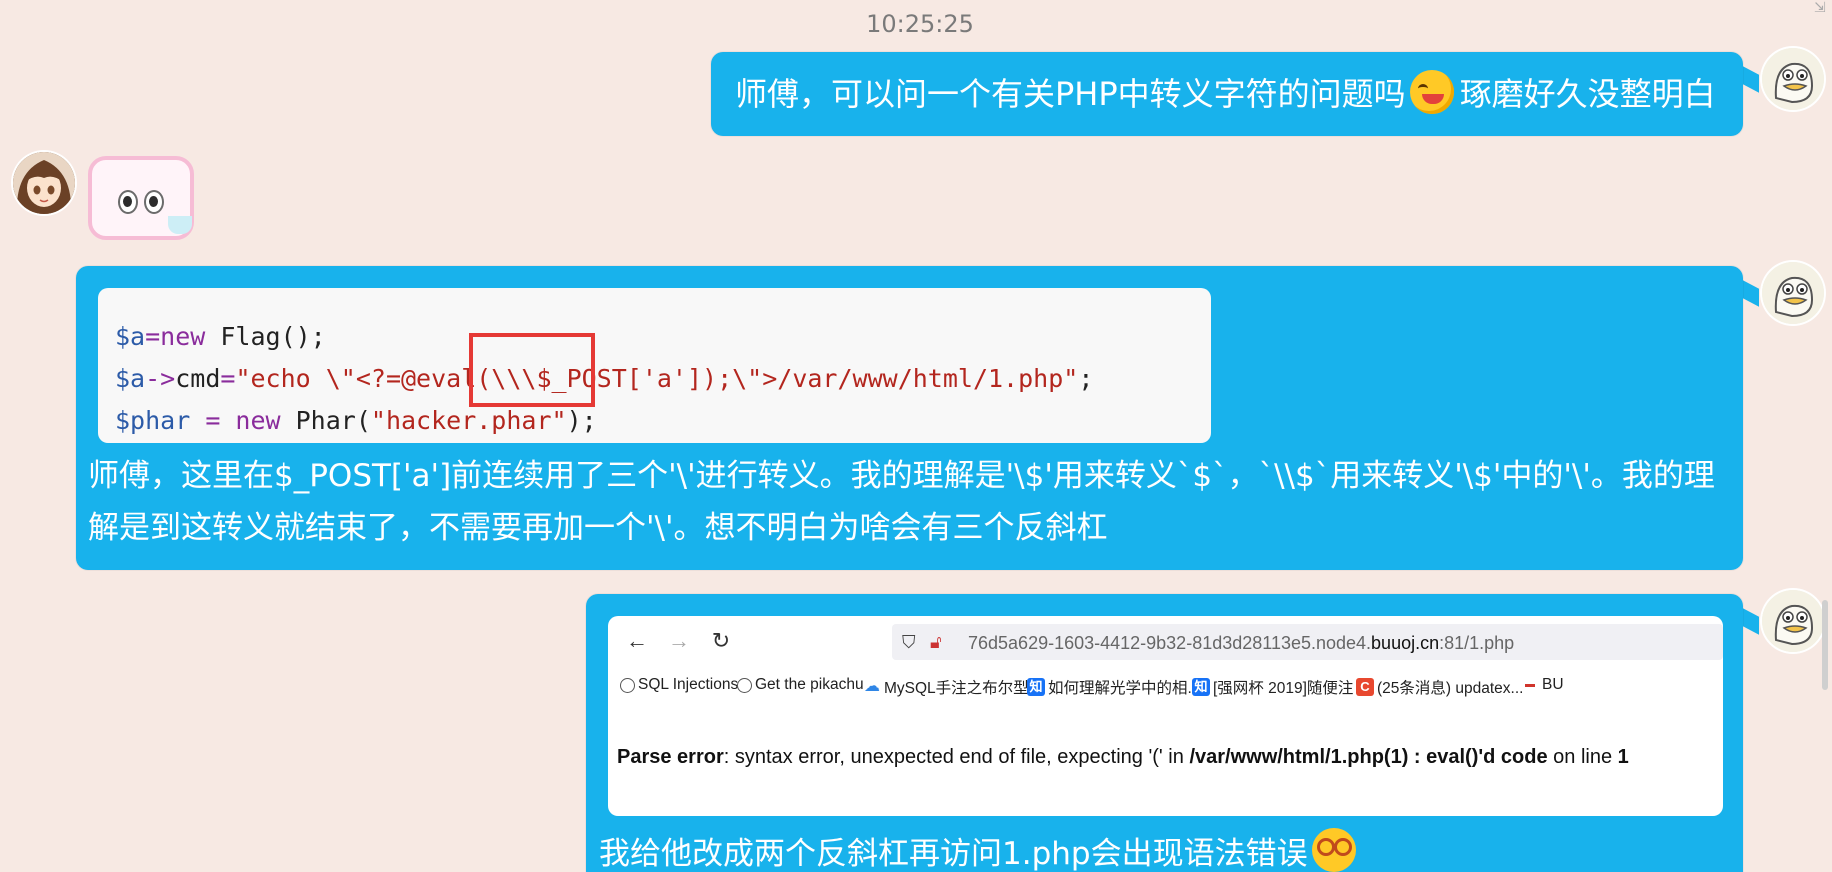 This screenshot has height=872, width=1832. I want to click on teacup-icon, so click(180, 225).